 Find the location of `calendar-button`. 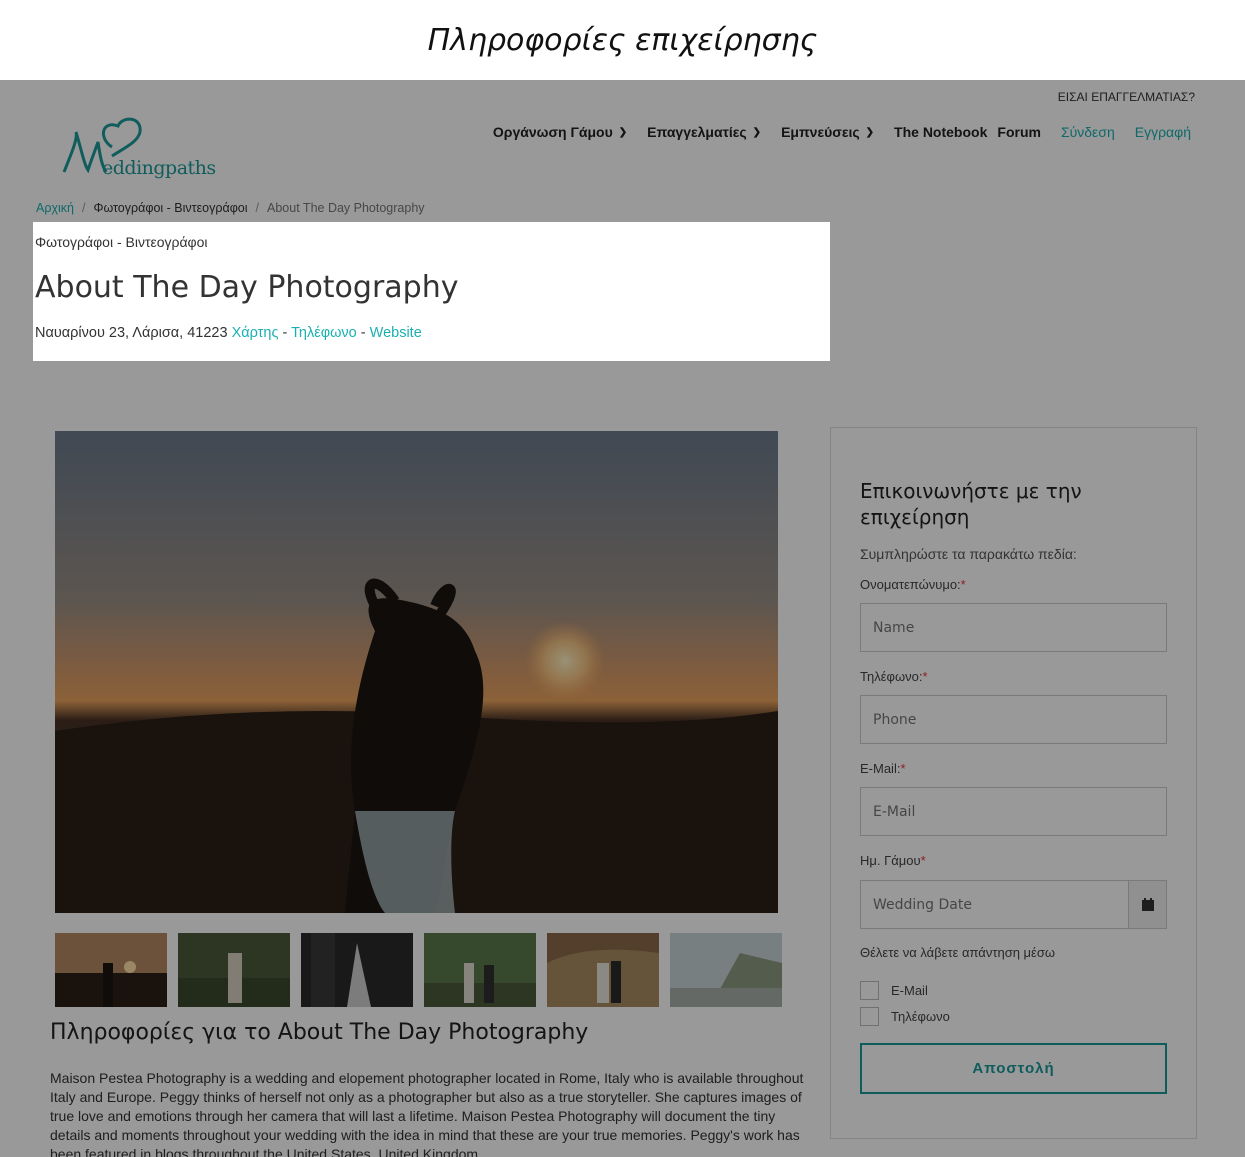

calendar-button is located at coordinates (1147, 904).